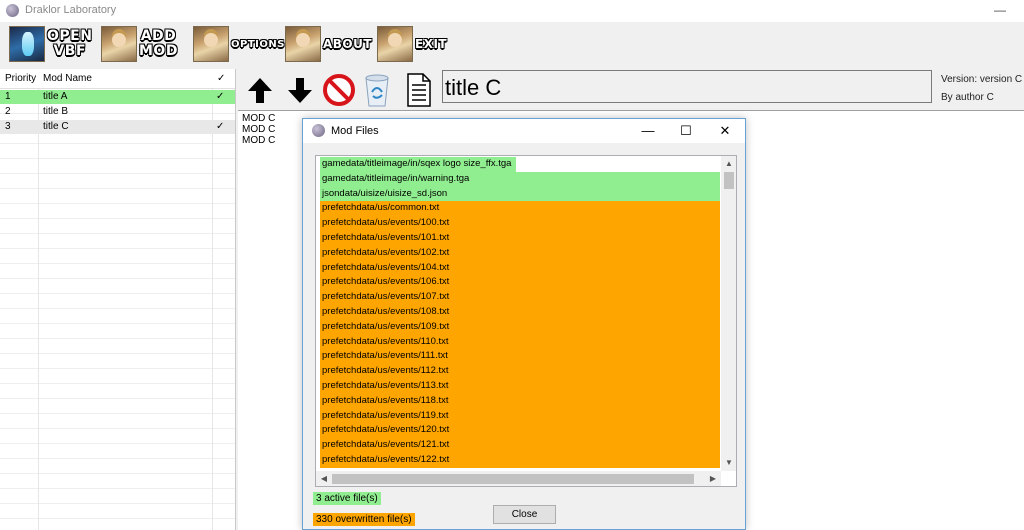 The height and width of the screenshot is (530, 1024). Describe the element at coordinates (67, 78) in the screenshot. I see `mod-name-column-header: Mod Name` at that location.